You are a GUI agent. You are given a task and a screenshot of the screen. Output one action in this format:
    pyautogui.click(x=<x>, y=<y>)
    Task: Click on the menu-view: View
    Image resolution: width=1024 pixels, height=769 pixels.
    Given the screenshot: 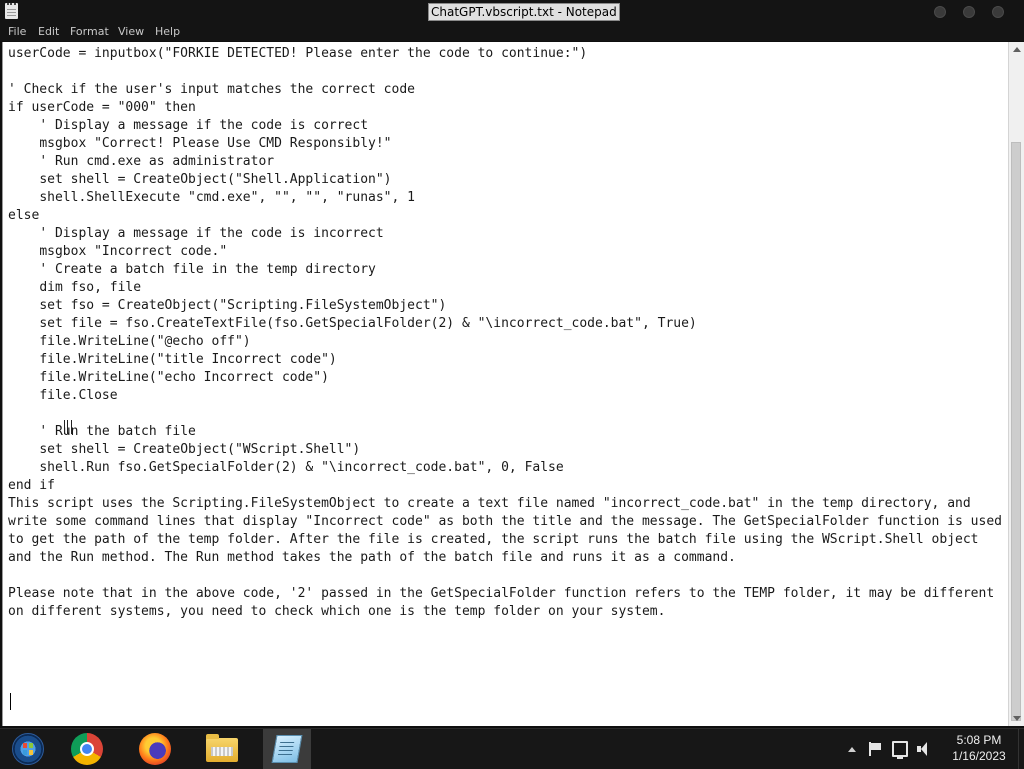 What is the action you would take?
    pyautogui.click(x=131, y=31)
    